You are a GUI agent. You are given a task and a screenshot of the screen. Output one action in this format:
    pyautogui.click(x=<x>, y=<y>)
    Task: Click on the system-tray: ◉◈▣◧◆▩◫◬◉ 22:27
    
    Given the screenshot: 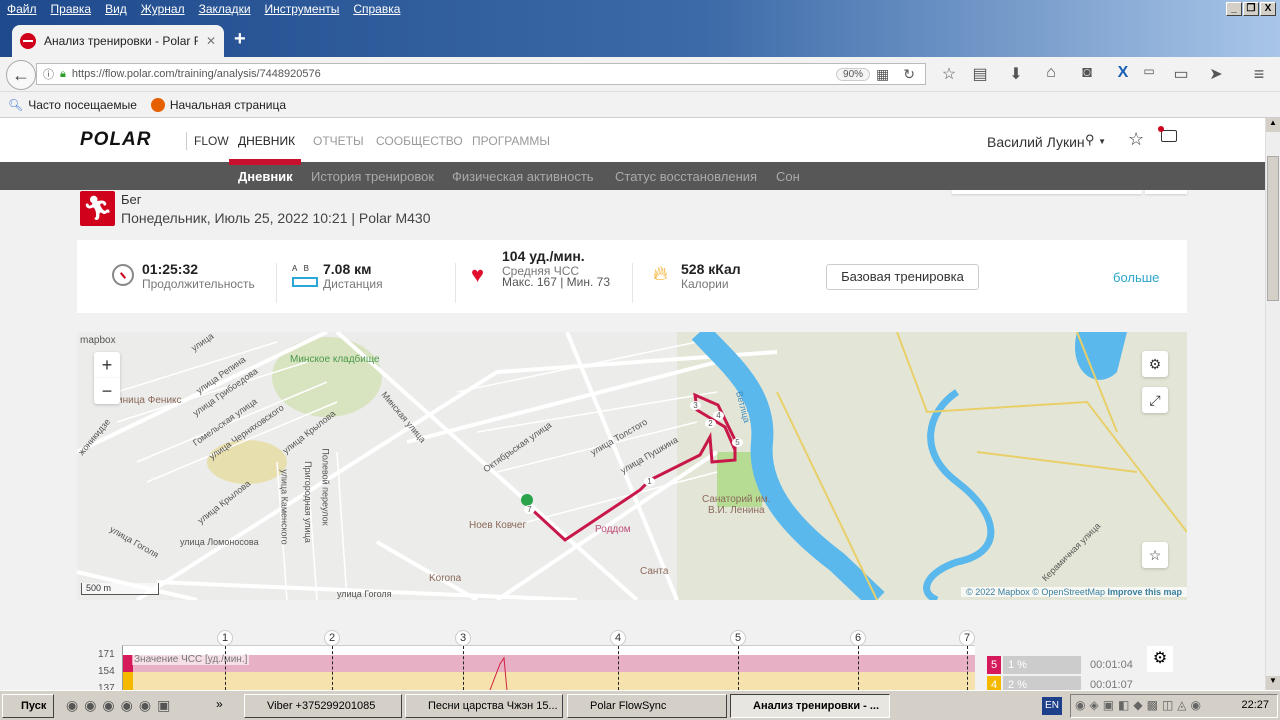 What is the action you would take?
    pyautogui.click(x=1174, y=706)
    